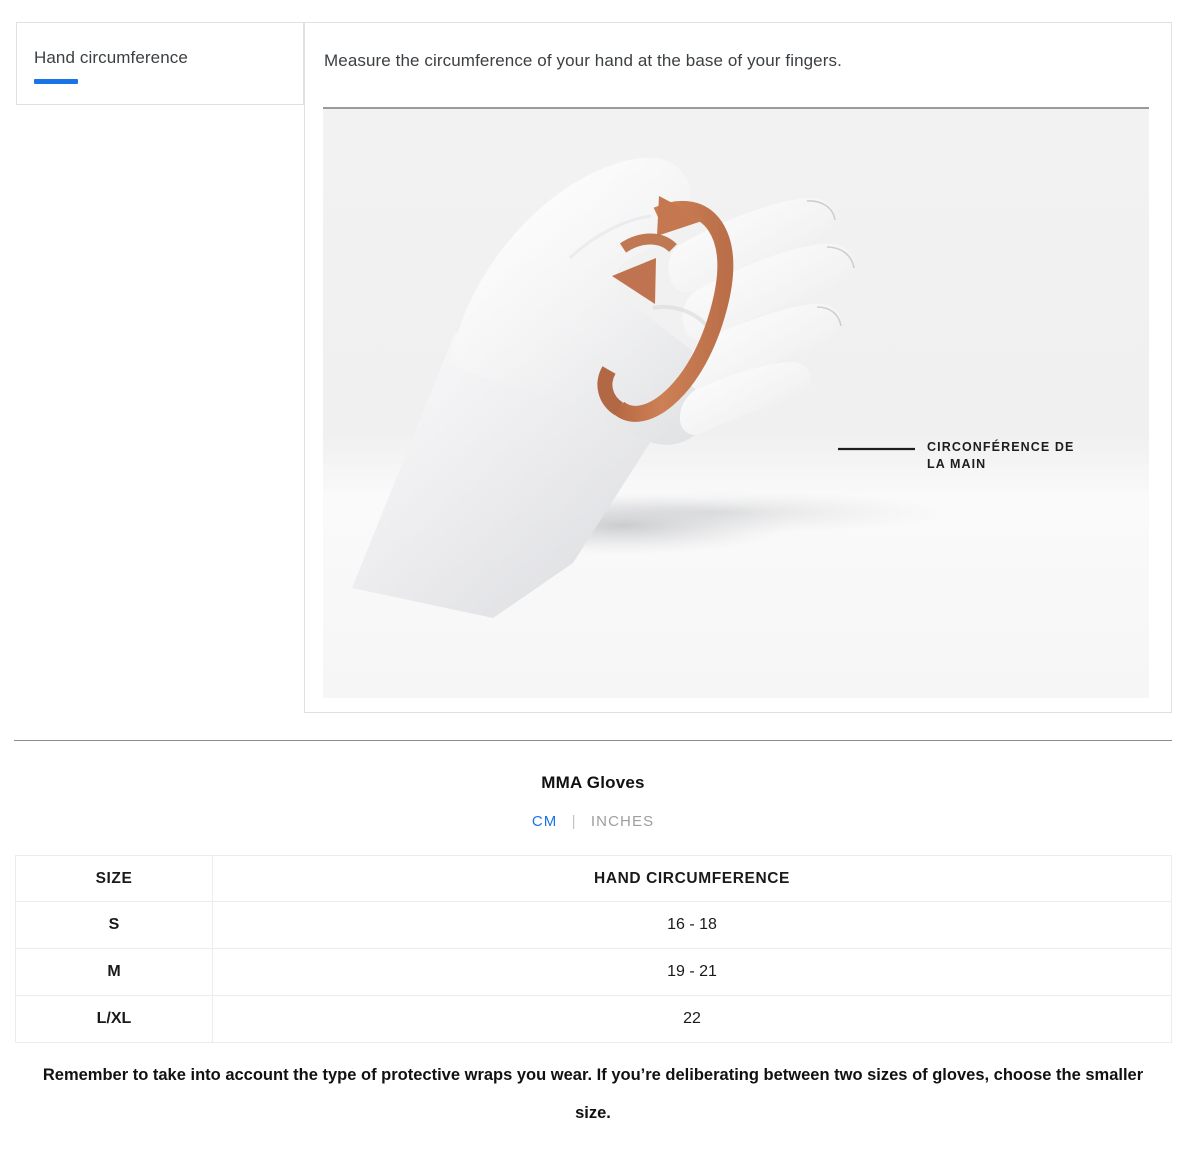  I want to click on table-row: M 19 - 21, so click(593, 972).